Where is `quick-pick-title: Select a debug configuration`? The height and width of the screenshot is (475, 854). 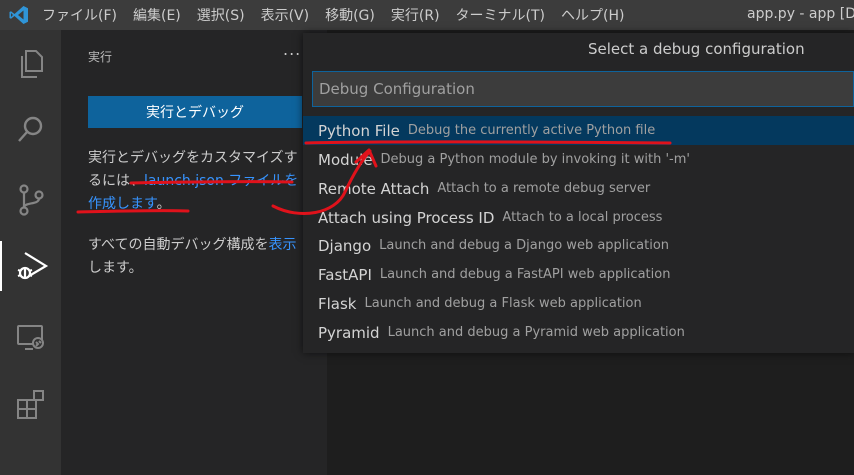 quick-pick-title: Select a debug configuration is located at coordinates (696, 49).